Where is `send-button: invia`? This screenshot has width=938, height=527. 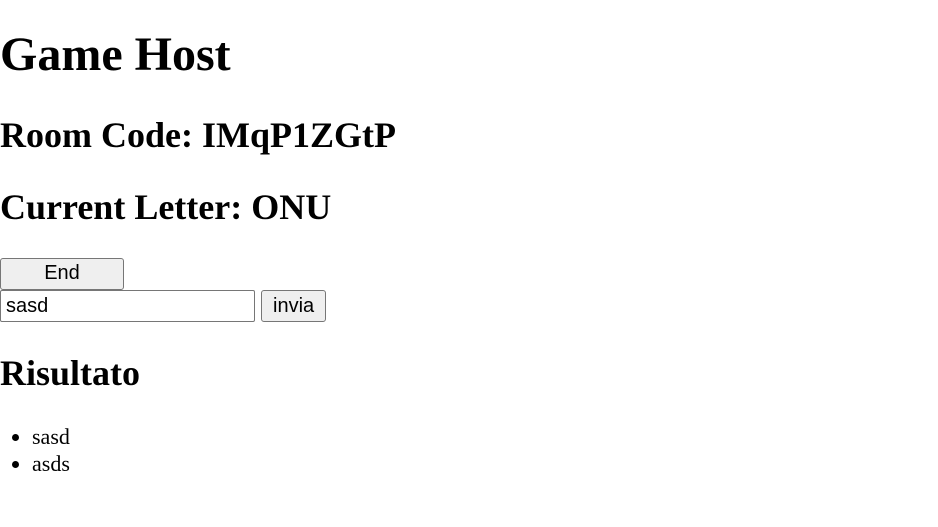 send-button: invia is located at coordinates (293, 306).